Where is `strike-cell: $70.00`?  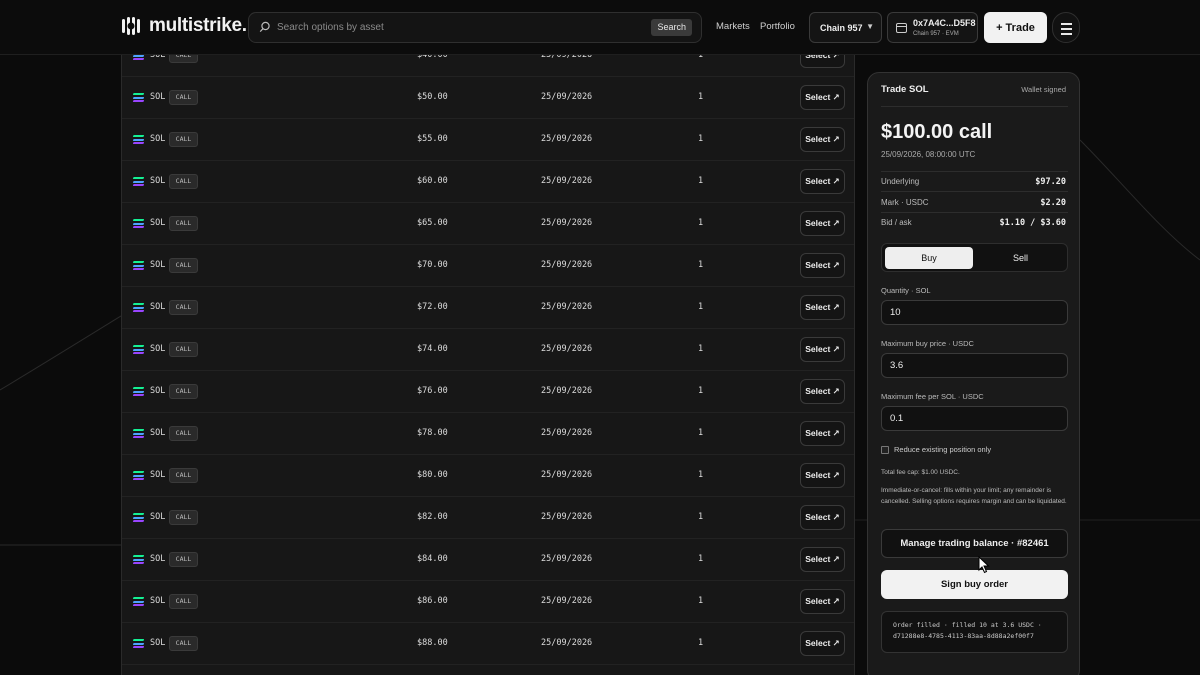 strike-cell: $70.00 is located at coordinates (432, 265).